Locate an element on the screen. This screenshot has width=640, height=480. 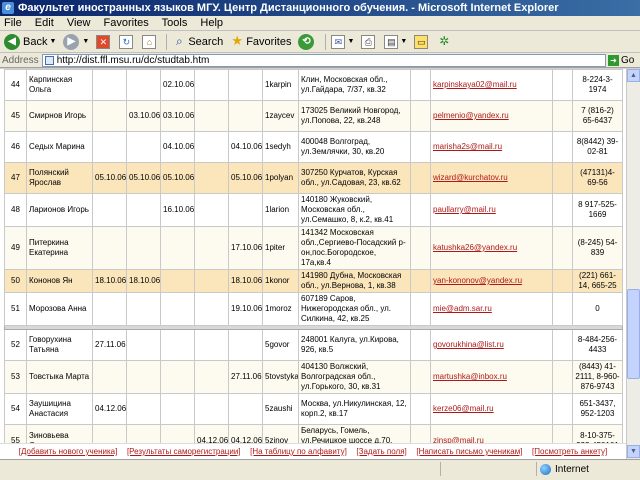
address-input: http://dist.ffl.msu.ru/dc/studtab.htm is located at coordinates (323, 60).